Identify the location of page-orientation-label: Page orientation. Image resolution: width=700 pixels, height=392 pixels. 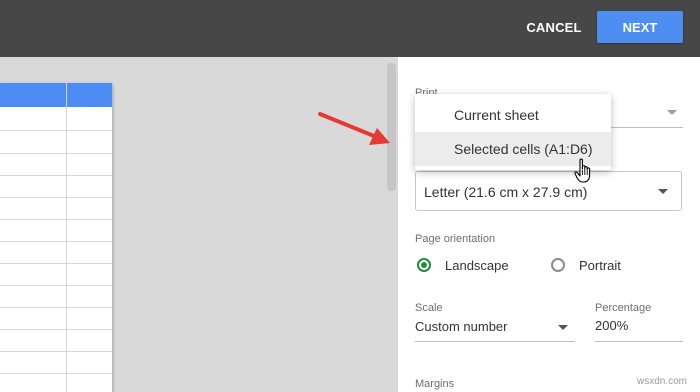
(455, 239).